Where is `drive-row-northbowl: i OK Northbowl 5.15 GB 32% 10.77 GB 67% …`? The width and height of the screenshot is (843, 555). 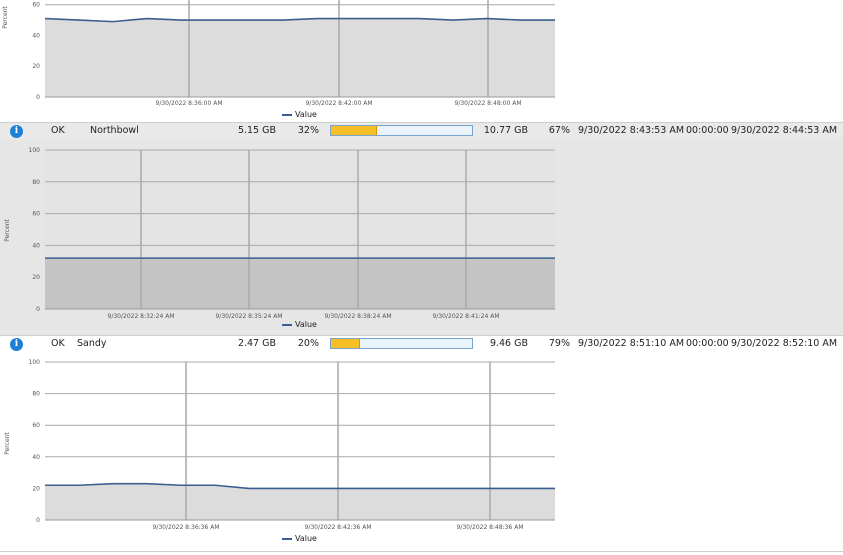 drive-row-northbowl: i OK Northbowl 5.15 GB 32% 10.77 GB 67% … is located at coordinates (421, 131).